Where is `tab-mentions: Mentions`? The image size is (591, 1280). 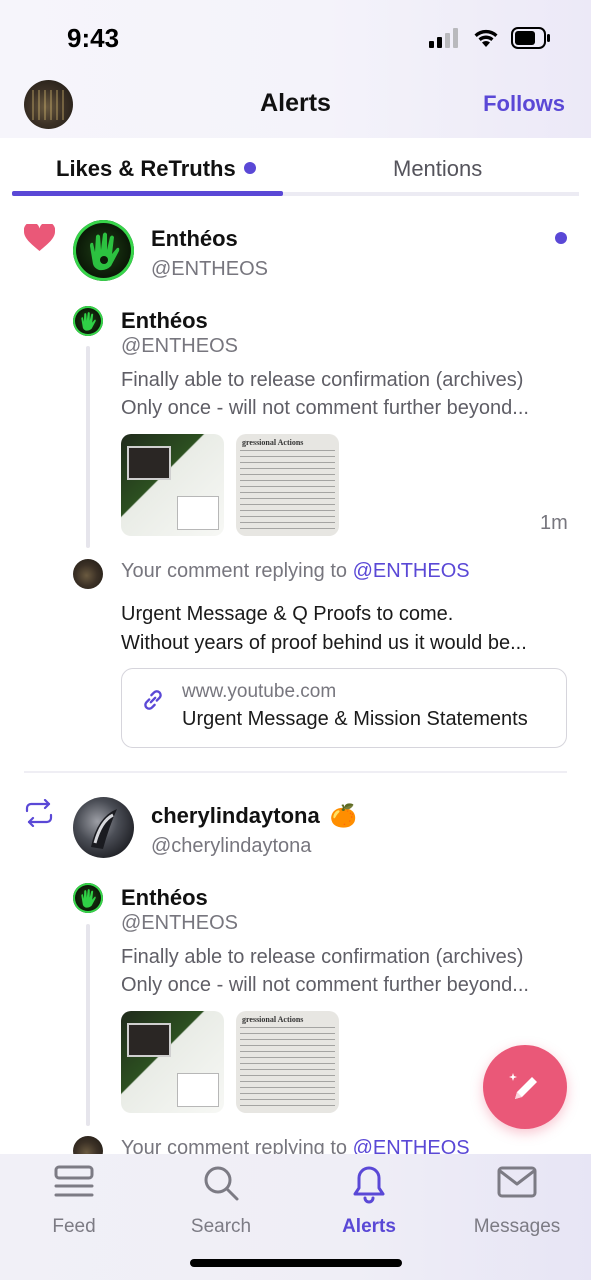
tab-mentions: Mentions is located at coordinates (437, 169).